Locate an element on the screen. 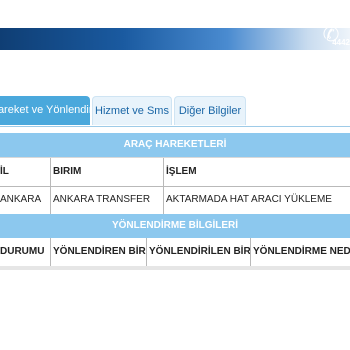 The width and height of the screenshot is (350, 350). column-header-il: İL is located at coordinates (4, 171).